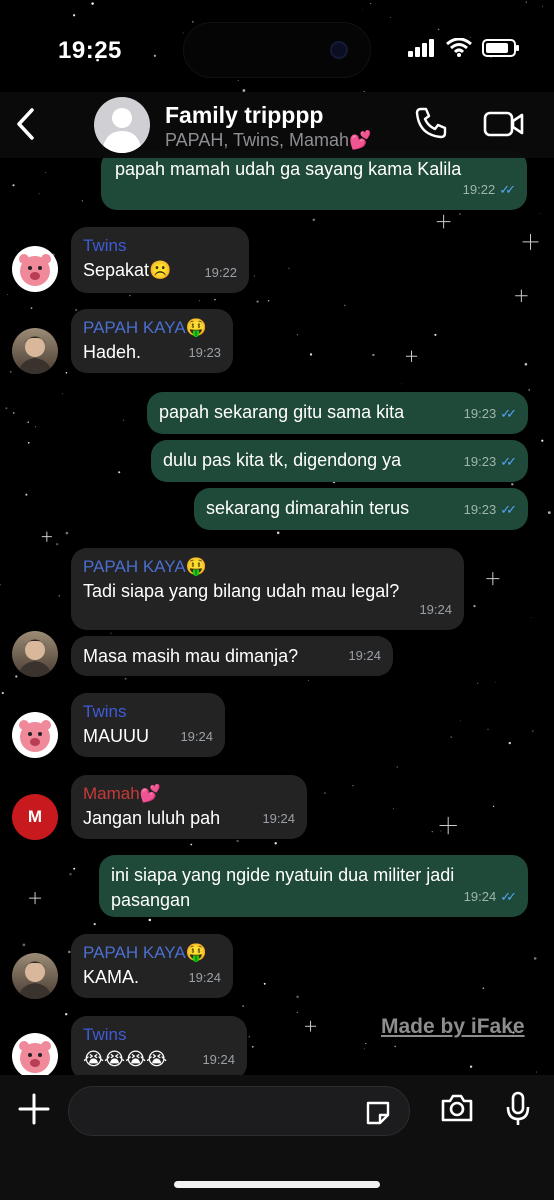 The height and width of the screenshot is (1200, 554). What do you see at coordinates (152, 966) in the screenshot?
I see `message-bubble-incoming: PAPAH KAYA🤑 KAMA. 19:24` at bounding box center [152, 966].